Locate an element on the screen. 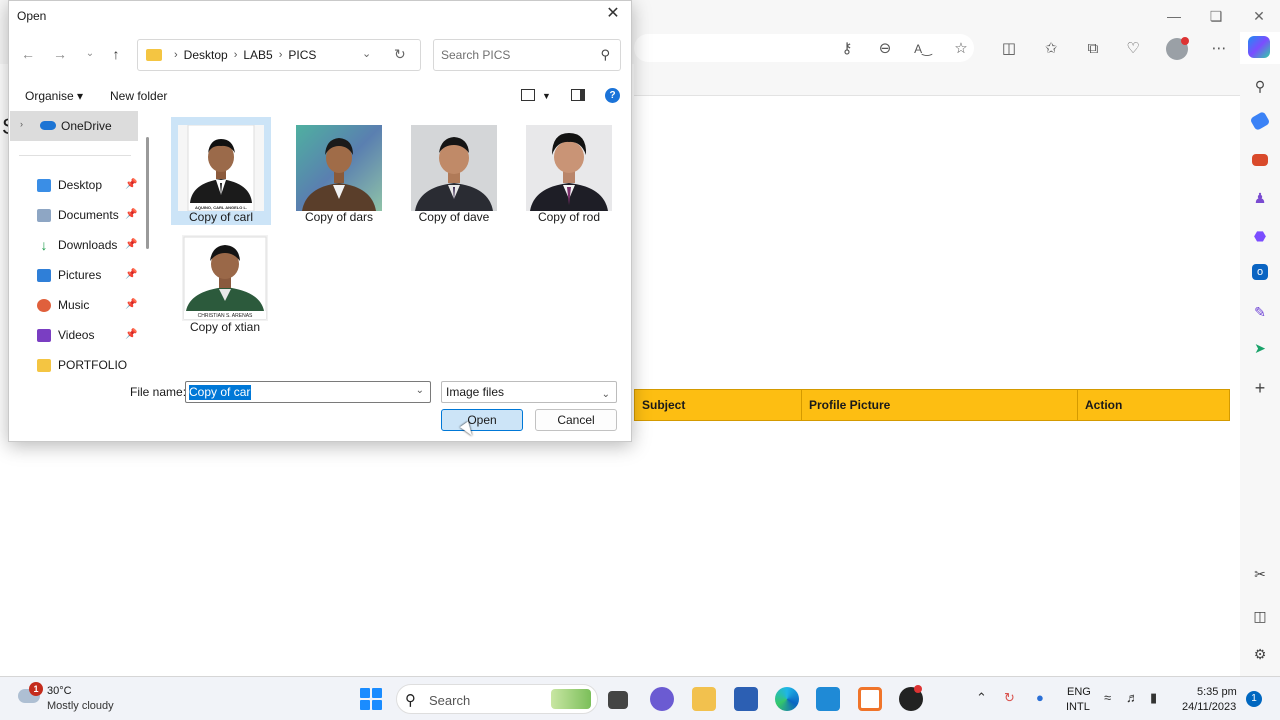 The image size is (1280, 720). favorite-star-icon: ☆ is located at coordinates (961, 49).